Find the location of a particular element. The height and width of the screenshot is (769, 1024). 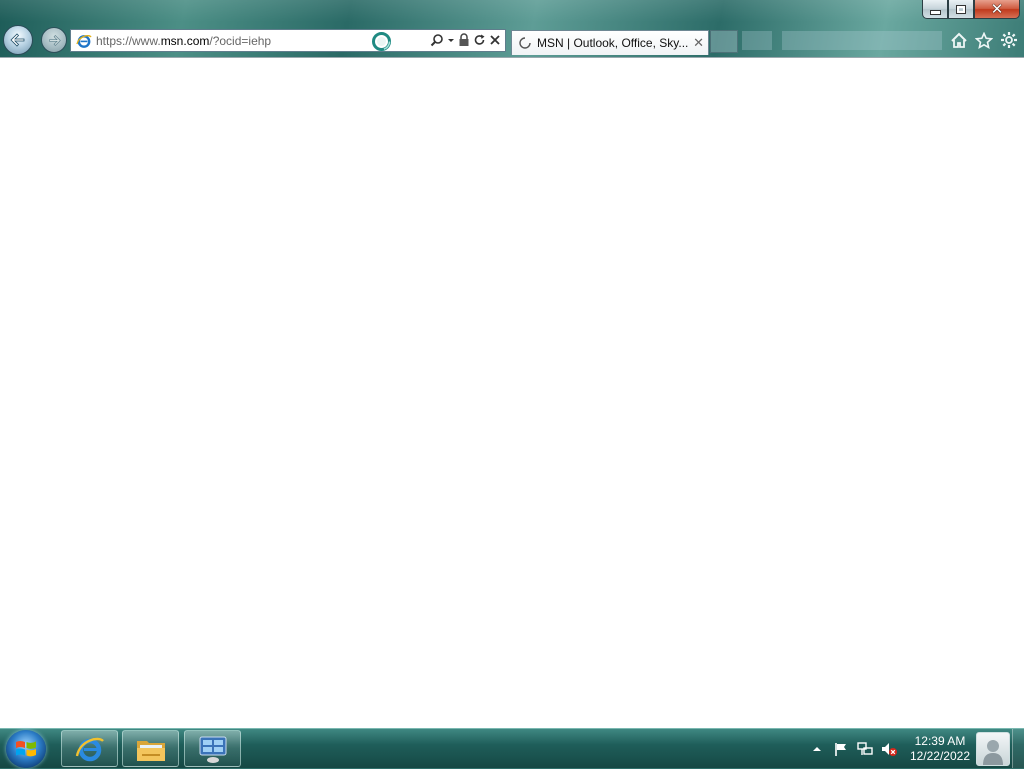

taskbar: 12:39 AM 12/22/2022 is located at coordinates (512, 748).